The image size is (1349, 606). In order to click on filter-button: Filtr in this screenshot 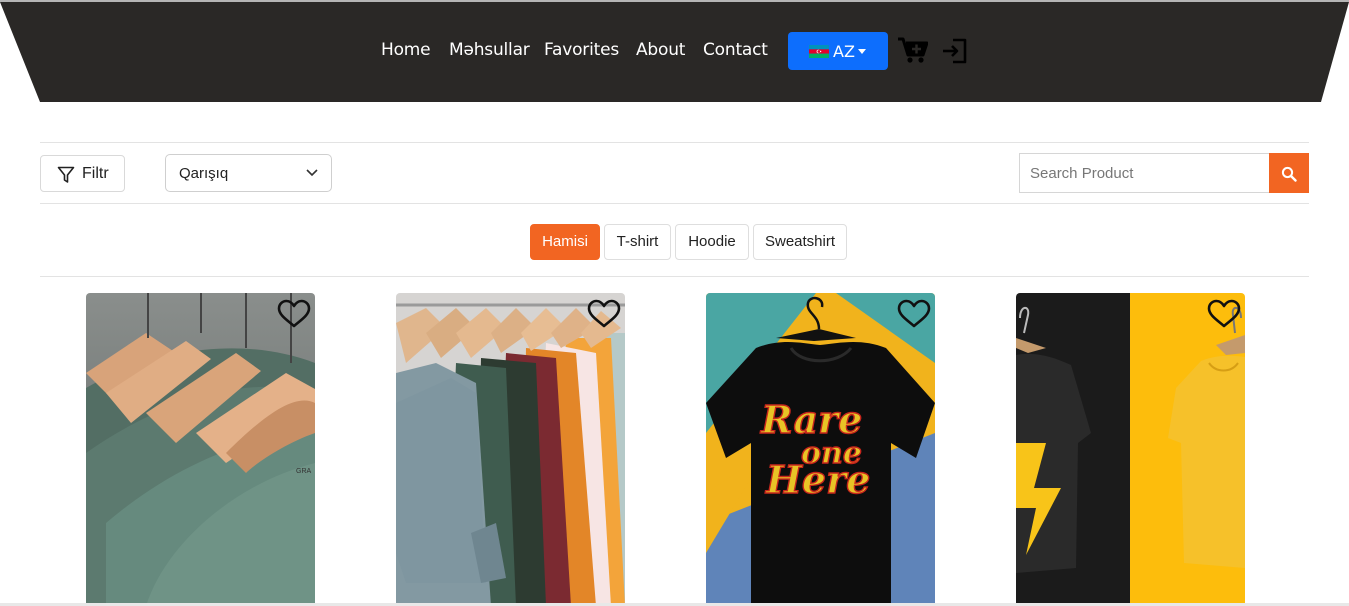, I will do `click(82, 173)`.